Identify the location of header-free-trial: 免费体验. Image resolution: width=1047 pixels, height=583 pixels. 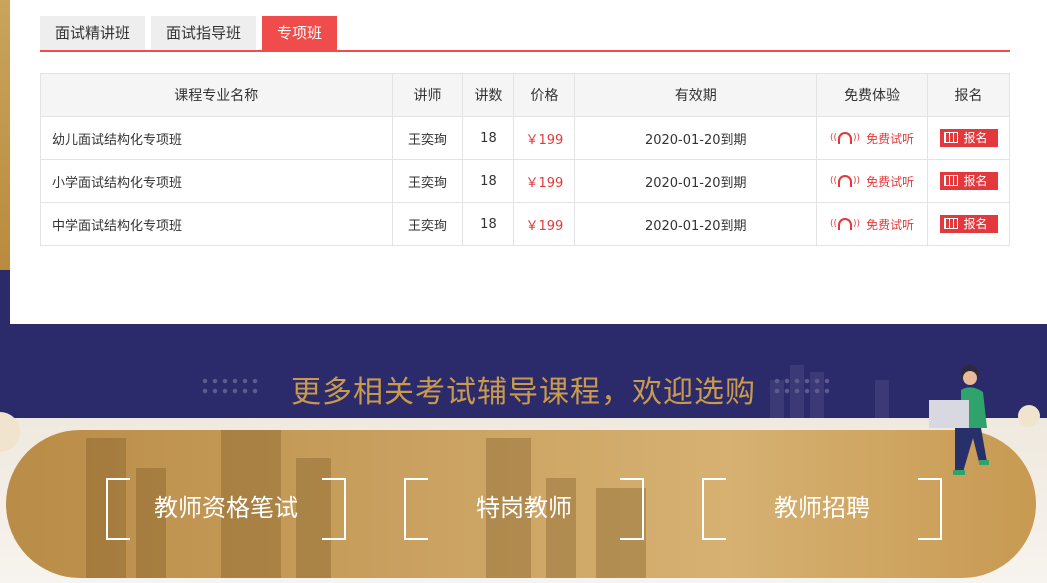
(872, 95).